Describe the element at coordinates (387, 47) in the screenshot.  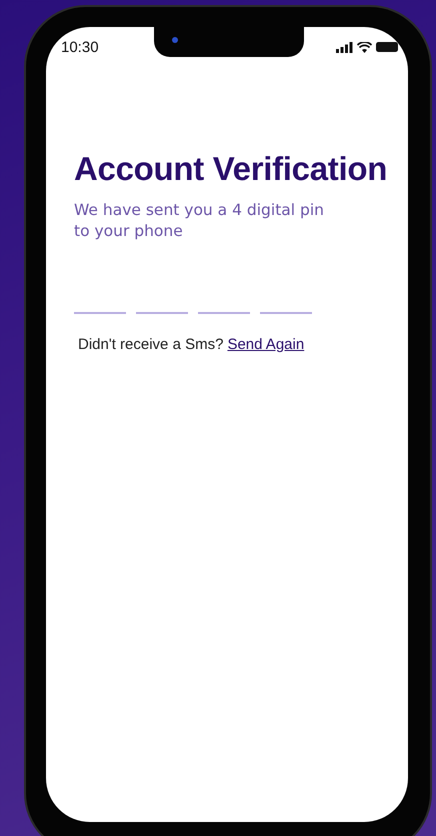
I see `battery-icon` at that location.